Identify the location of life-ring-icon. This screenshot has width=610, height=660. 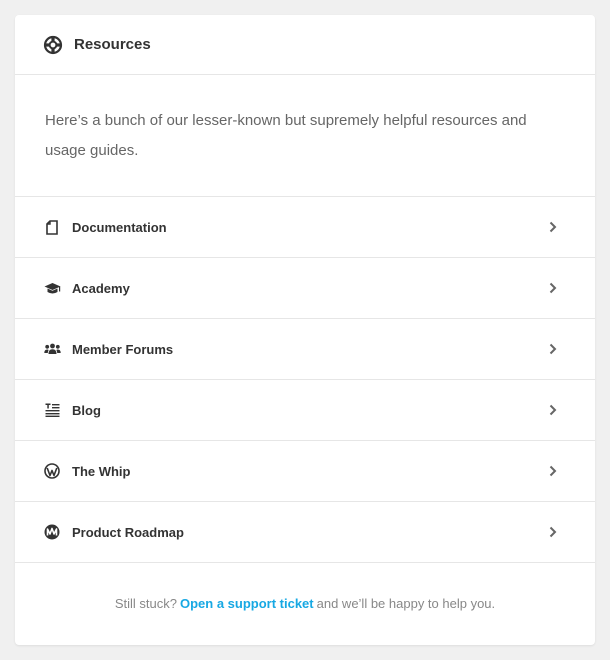
(54, 45).